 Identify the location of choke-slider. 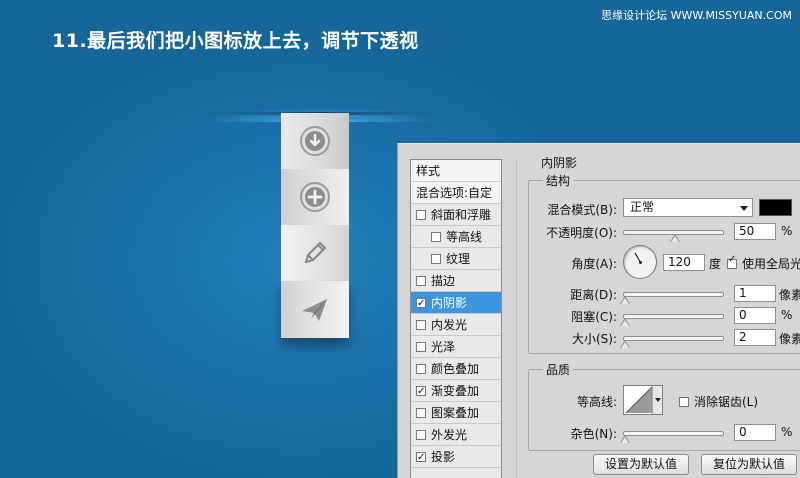
(672, 320).